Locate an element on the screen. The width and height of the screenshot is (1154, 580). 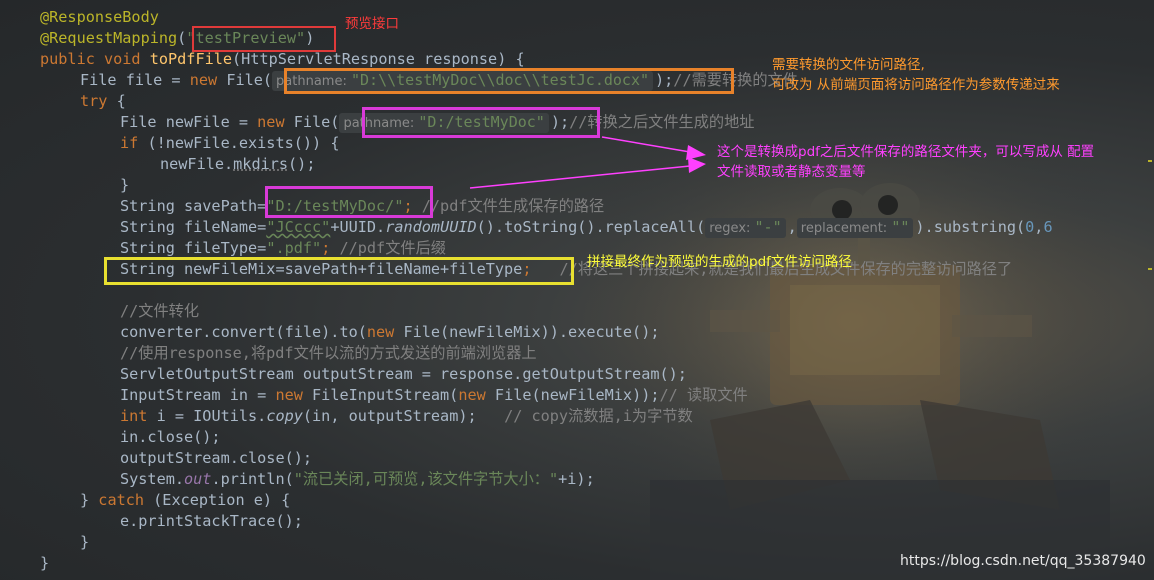
code-line: String fileType=".pdf"; //pdf文件后缀 is located at coordinates (283, 248).